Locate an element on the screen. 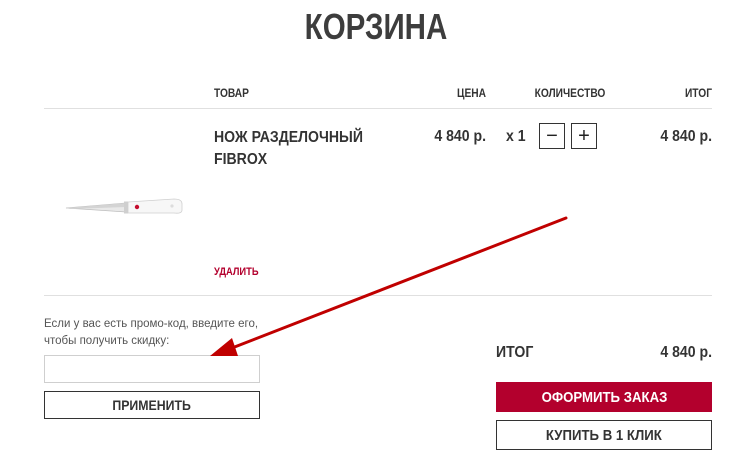  header-divider is located at coordinates (378, 108).